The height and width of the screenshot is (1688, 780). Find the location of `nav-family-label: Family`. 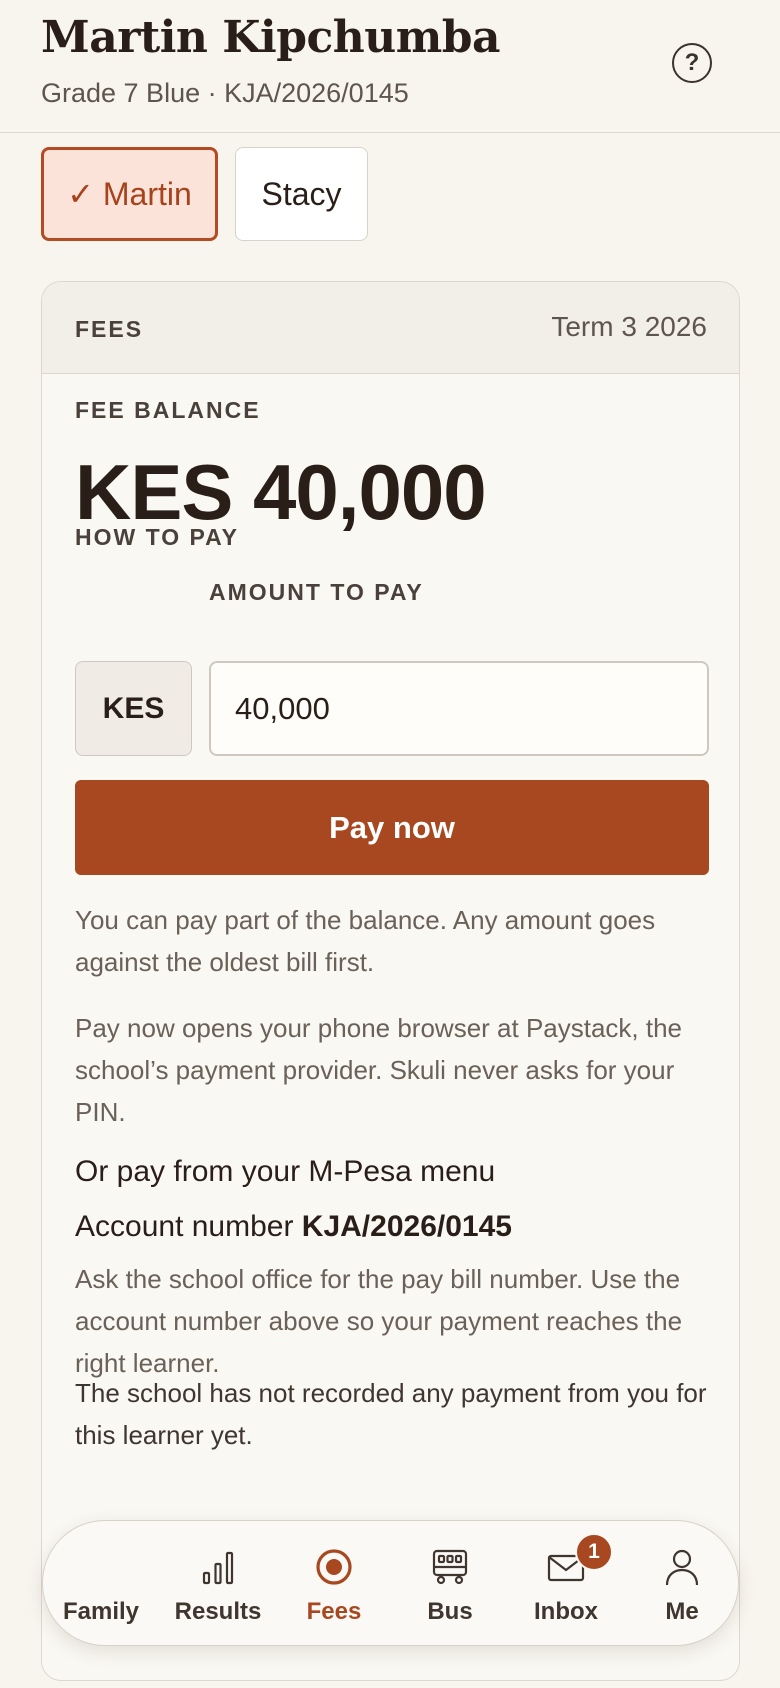

nav-family-label: Family is located at coordinates (101, 1611).